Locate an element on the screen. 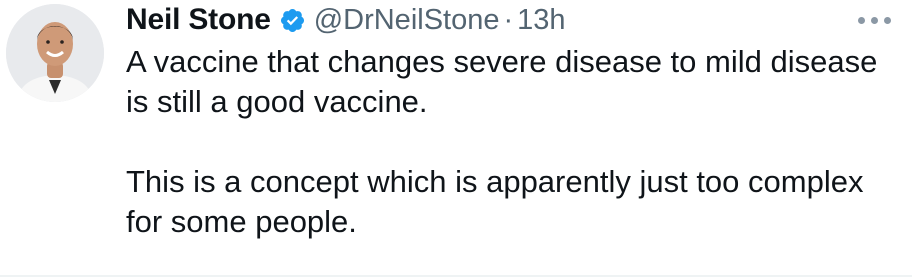  more-options-icon is located at coordinates (882, 20).